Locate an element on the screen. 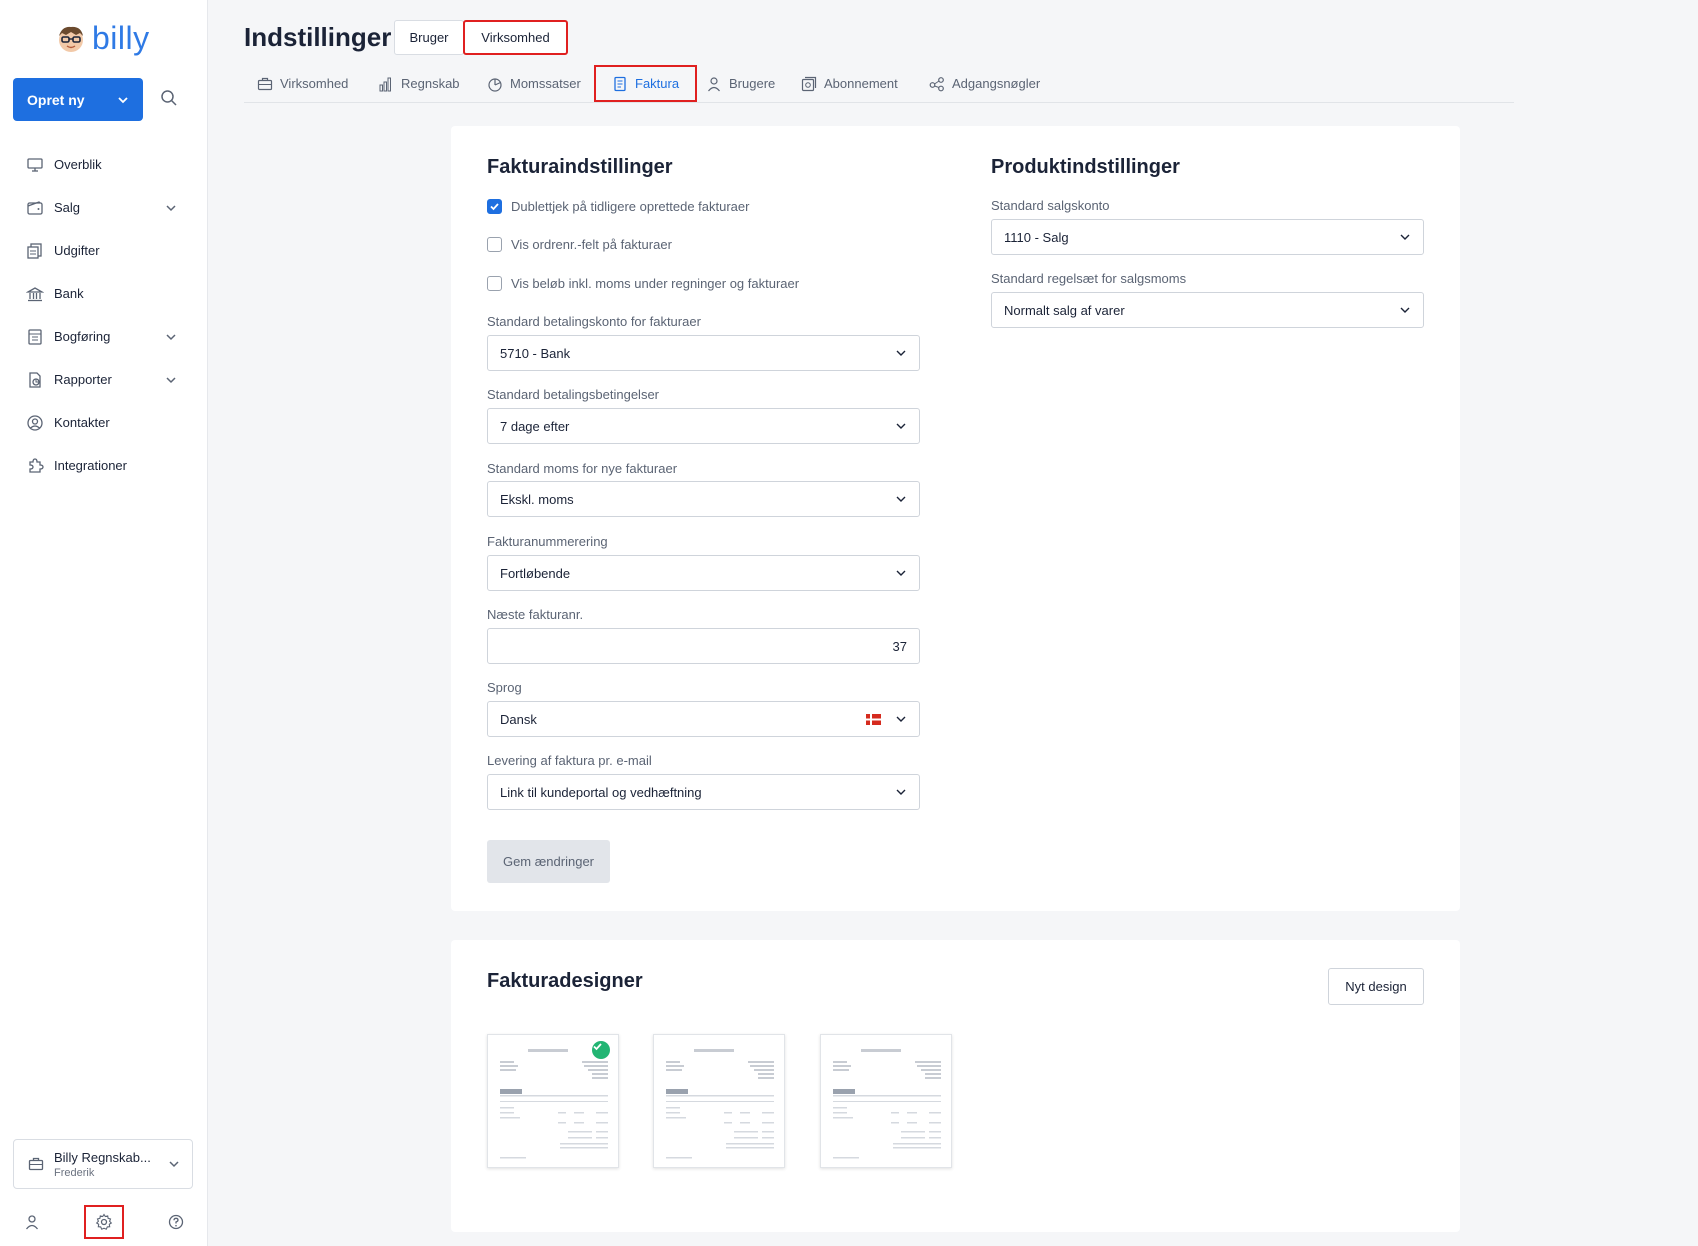 The height and width of the screenshot is (1246, 1698). tab-adgangsnogler: Adgangsnøgler is located at coordinates (984, 83).